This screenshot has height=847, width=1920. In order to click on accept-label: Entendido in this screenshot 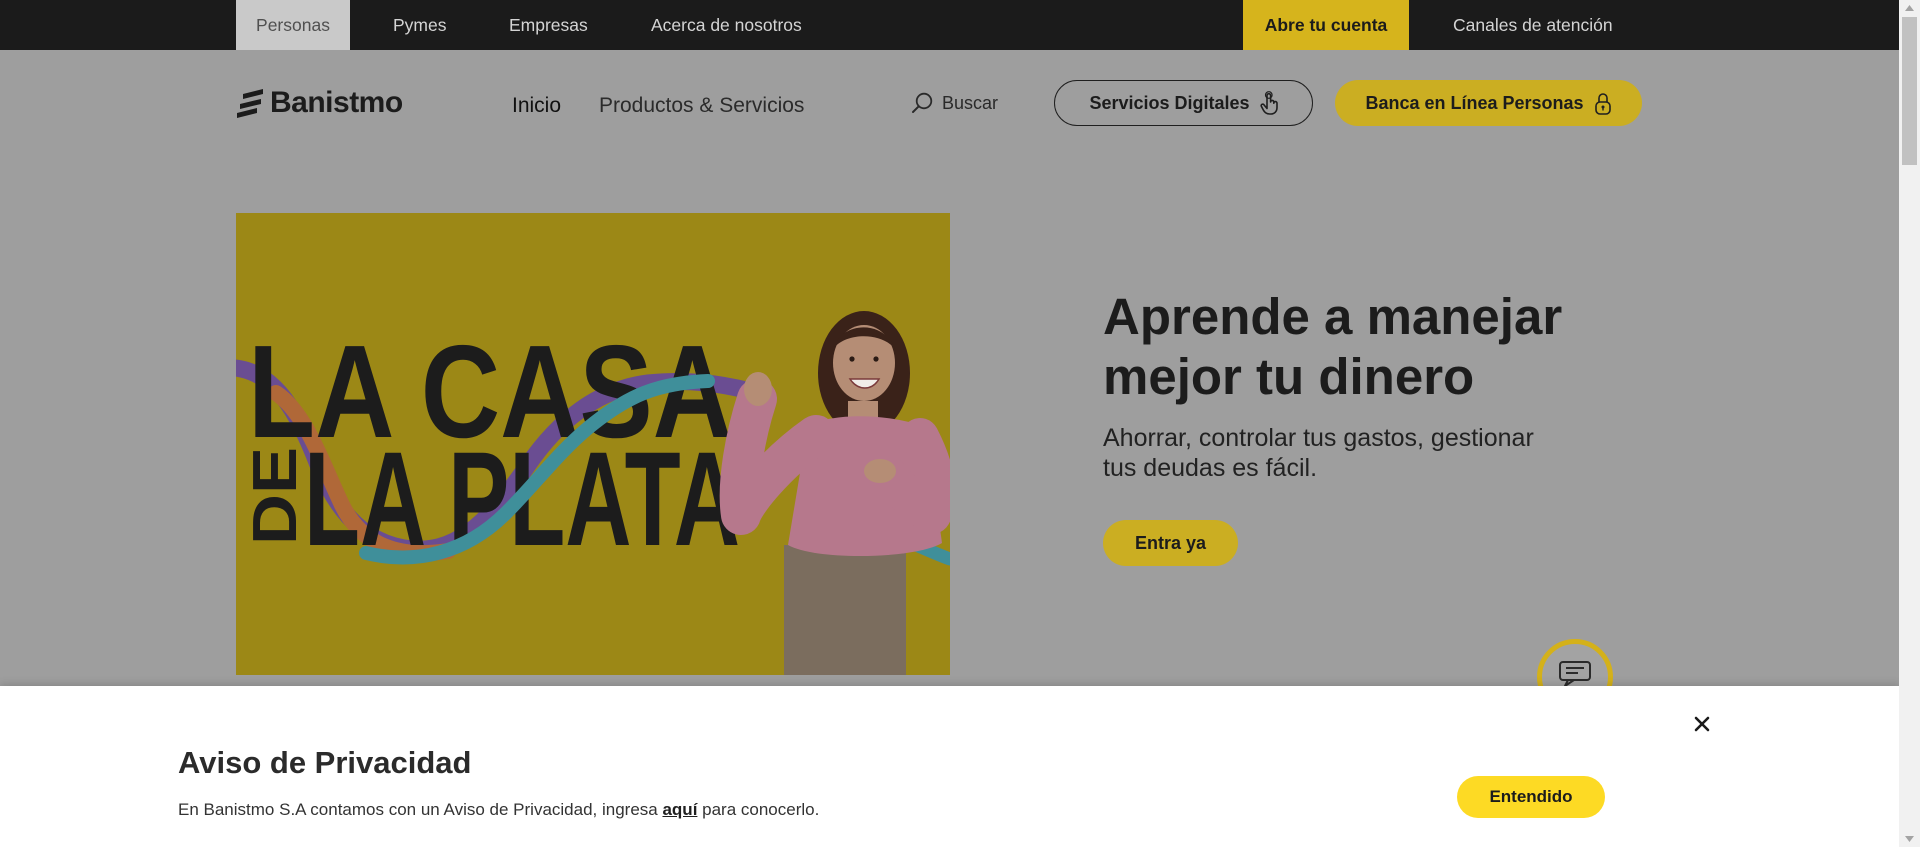, I will do `click(1531, 796)`.